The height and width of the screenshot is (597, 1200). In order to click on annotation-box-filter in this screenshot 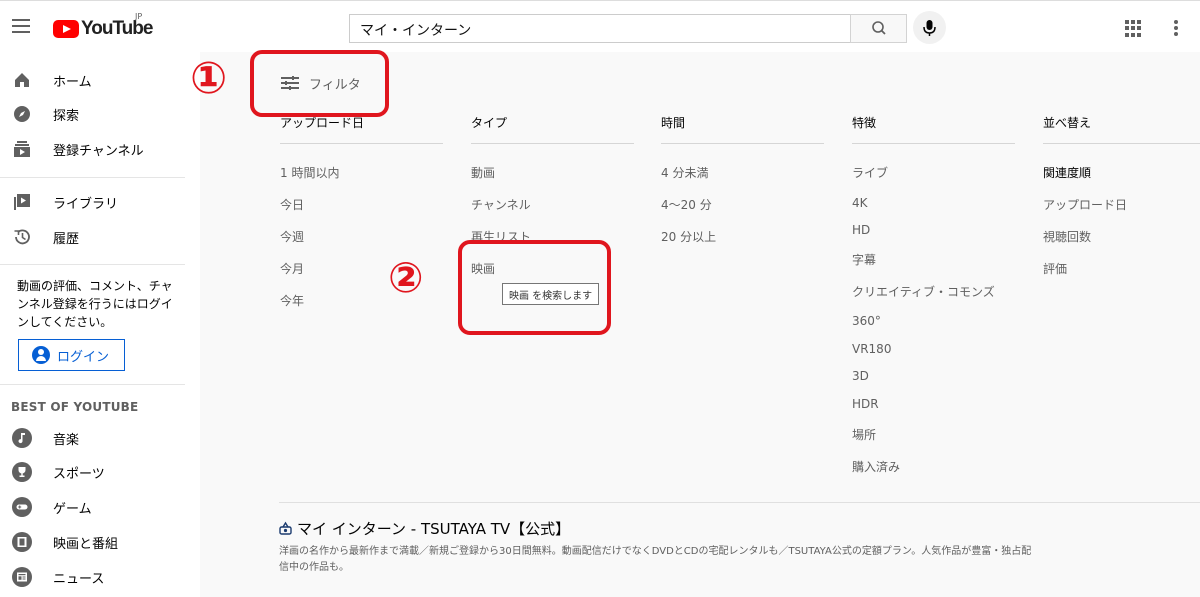, I will do `click(319, 83)`.